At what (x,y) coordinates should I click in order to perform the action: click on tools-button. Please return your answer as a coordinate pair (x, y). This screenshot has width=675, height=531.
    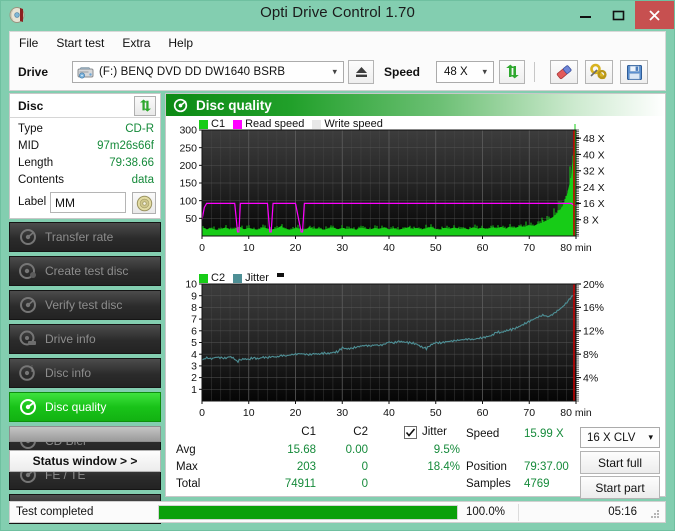
    Looking at the image, I should click on (599, 72).